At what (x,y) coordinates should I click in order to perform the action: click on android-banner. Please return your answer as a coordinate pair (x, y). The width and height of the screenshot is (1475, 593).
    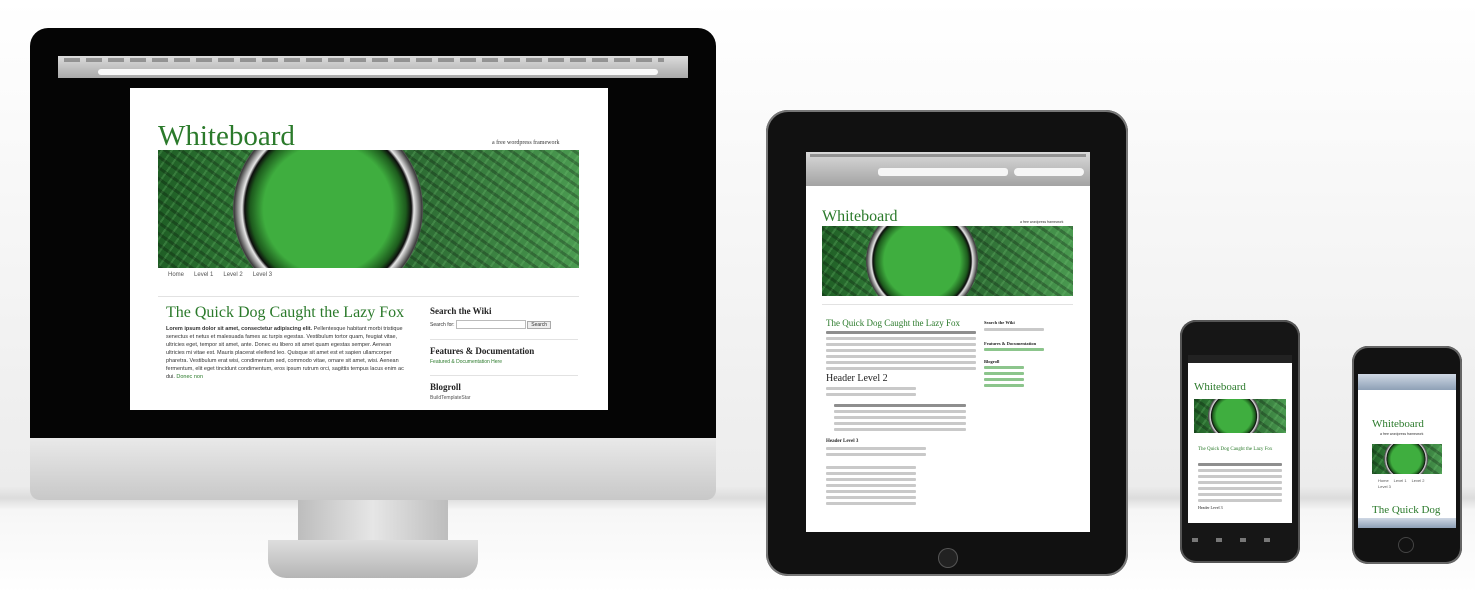
    Looking at the image, I should click on (1240, 416).